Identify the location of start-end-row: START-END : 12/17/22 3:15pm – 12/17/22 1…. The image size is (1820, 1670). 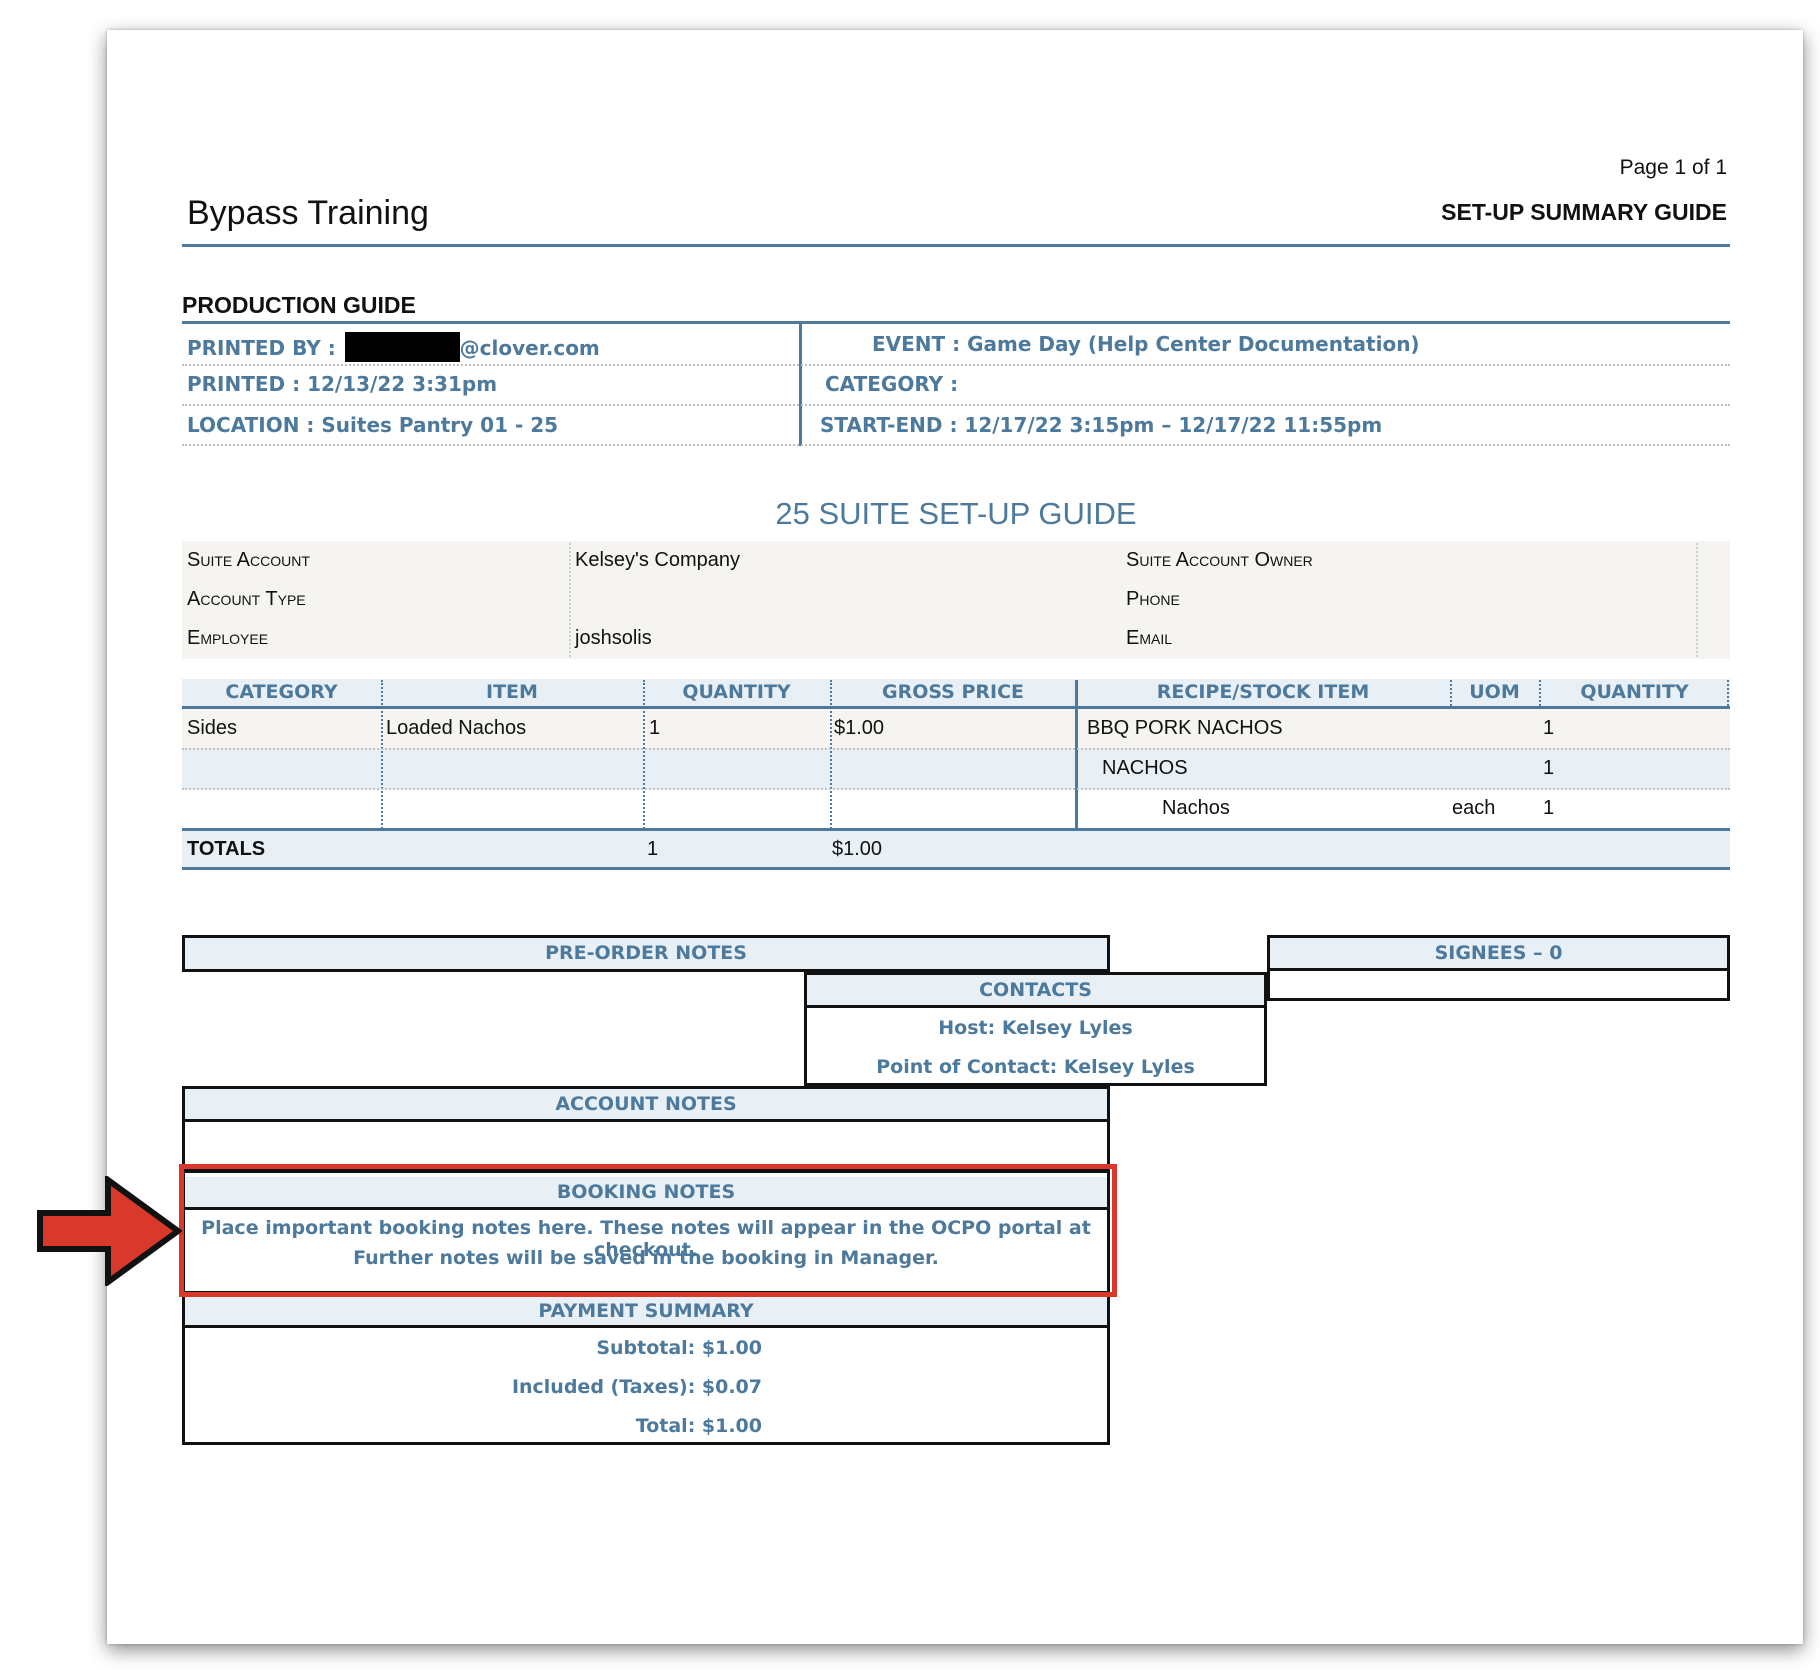
(1101, 425).